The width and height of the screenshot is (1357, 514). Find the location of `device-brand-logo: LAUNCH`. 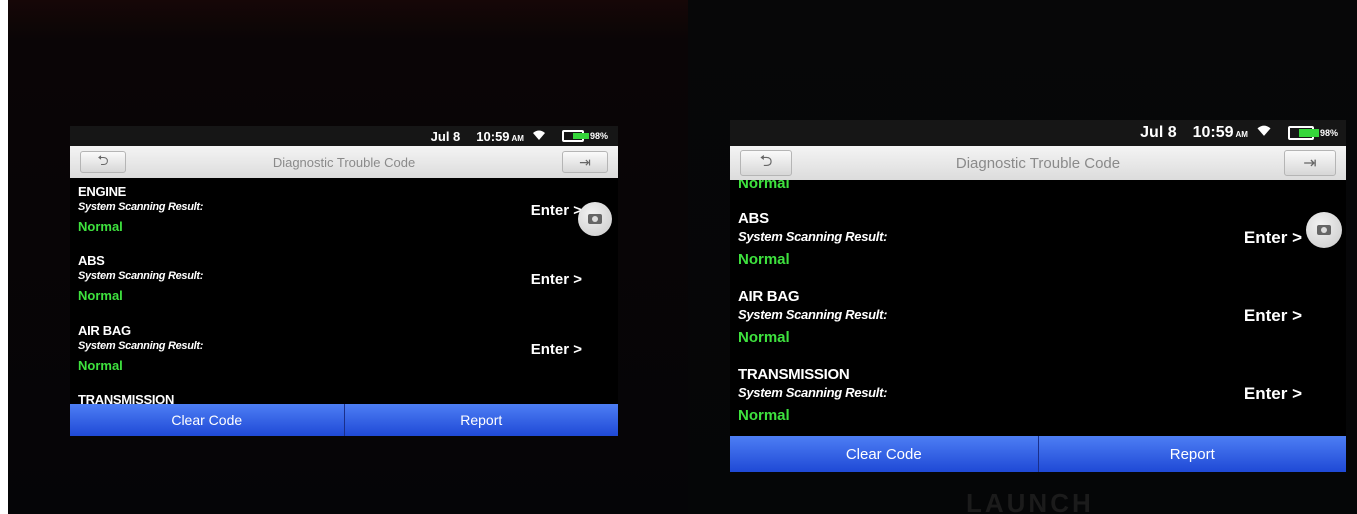

device-brand-logo: LAUNCH is located at coordinates (1030, 501).